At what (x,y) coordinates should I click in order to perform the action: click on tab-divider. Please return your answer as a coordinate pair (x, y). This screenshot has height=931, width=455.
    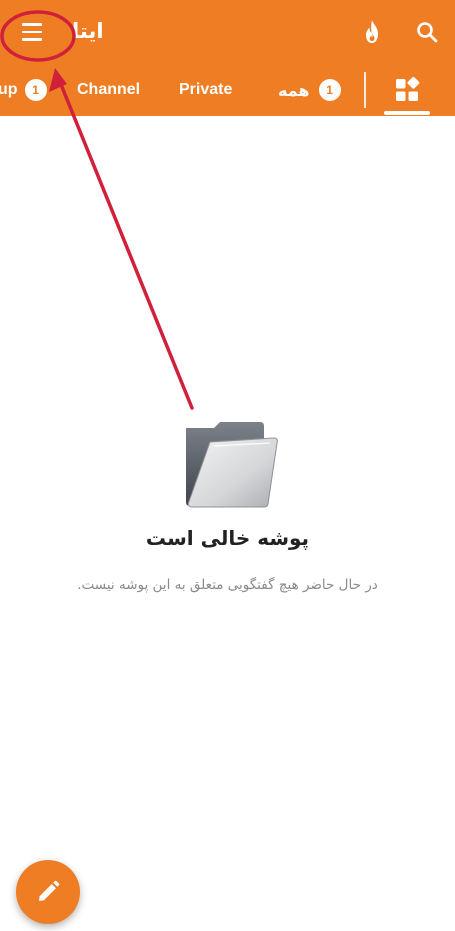
    Looking at the image, I should click on (365, 90).